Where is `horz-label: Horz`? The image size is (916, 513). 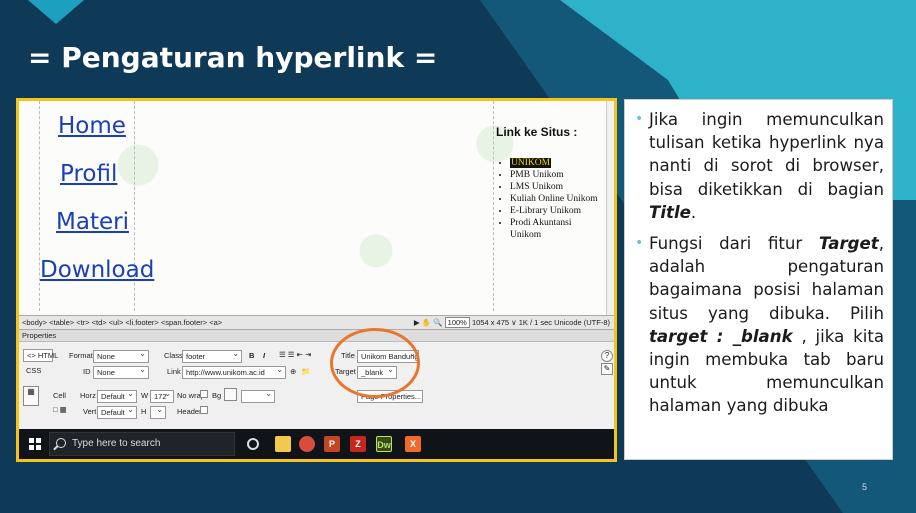
horz-label: Horz is located at coordinates (88, 395).